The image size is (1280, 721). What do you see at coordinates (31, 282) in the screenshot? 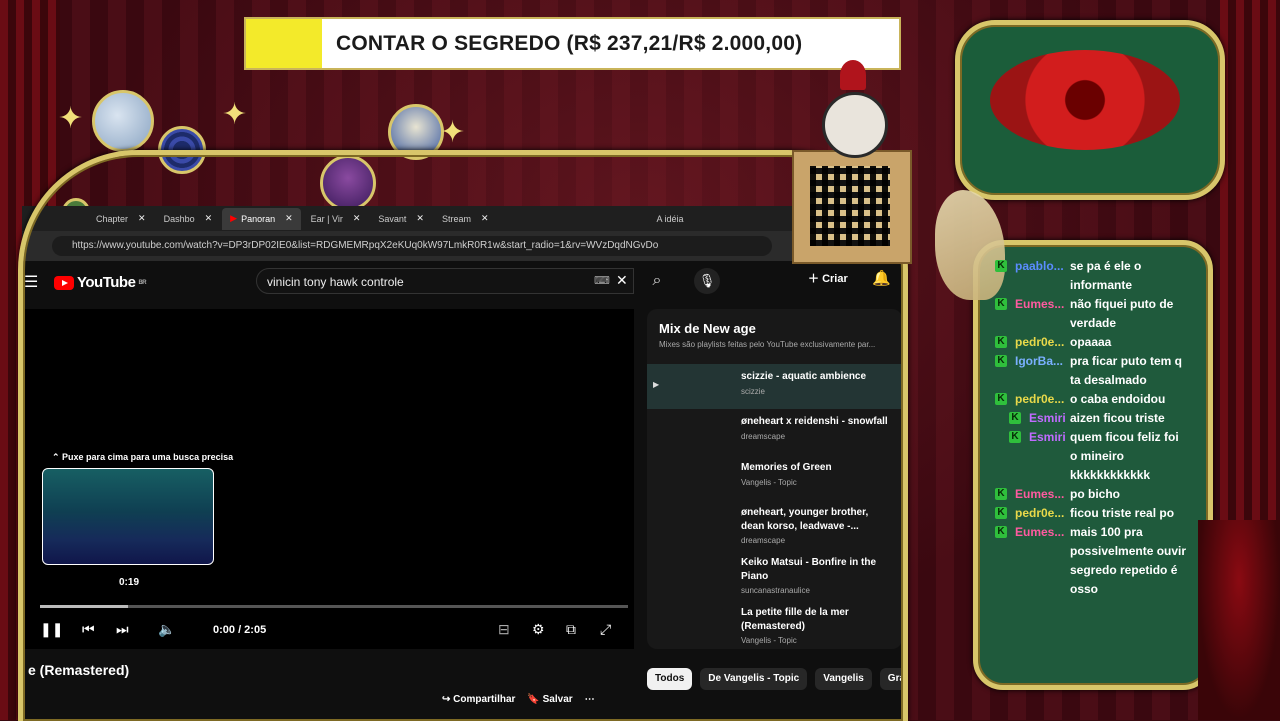
I see `menu-icon: ☰` at bounding box center [31, 282].